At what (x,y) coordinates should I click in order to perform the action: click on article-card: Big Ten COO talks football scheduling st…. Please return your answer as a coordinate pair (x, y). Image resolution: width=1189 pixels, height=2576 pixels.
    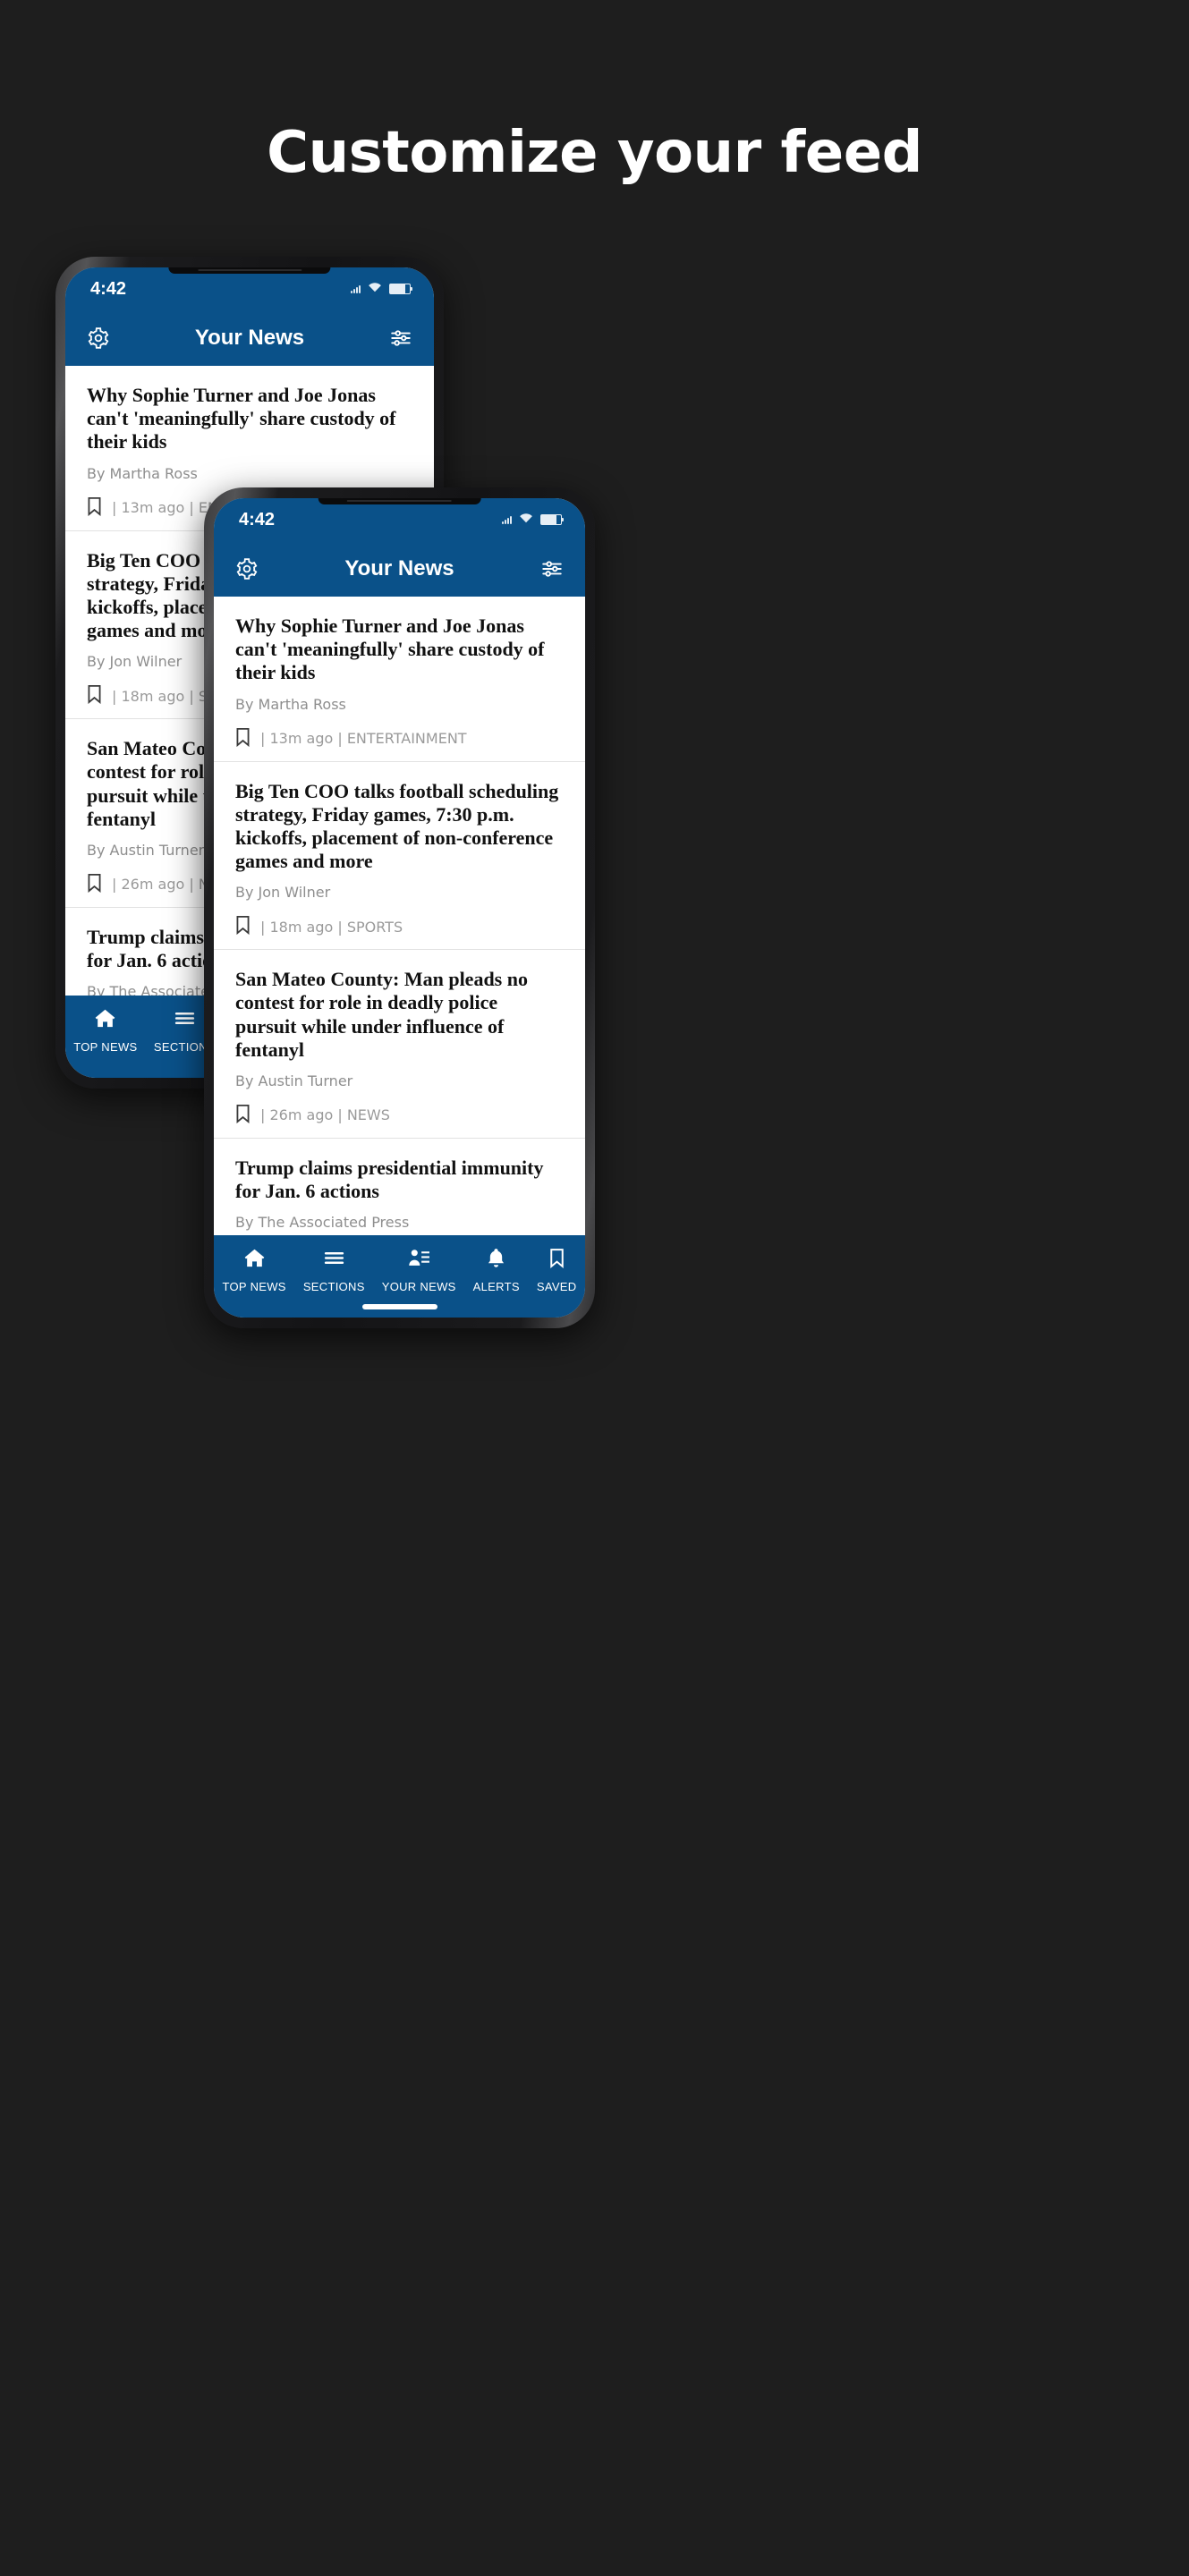
    Looking at the image, I should click on (399, 856).